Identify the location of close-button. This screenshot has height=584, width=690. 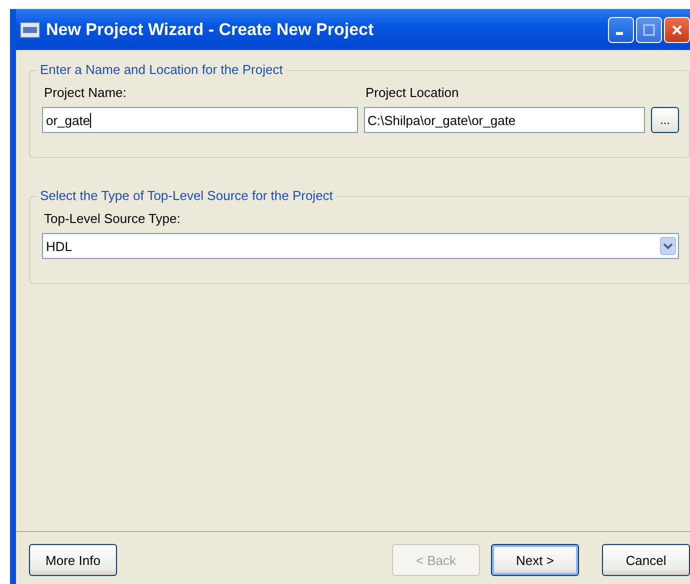
(677, 29).